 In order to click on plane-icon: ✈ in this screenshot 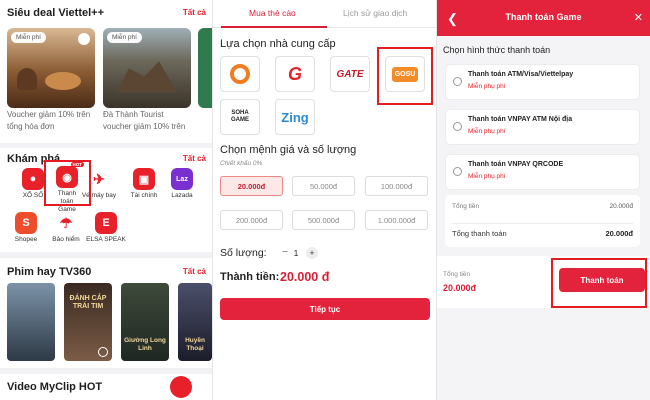, I will do `click(99, 179)`.